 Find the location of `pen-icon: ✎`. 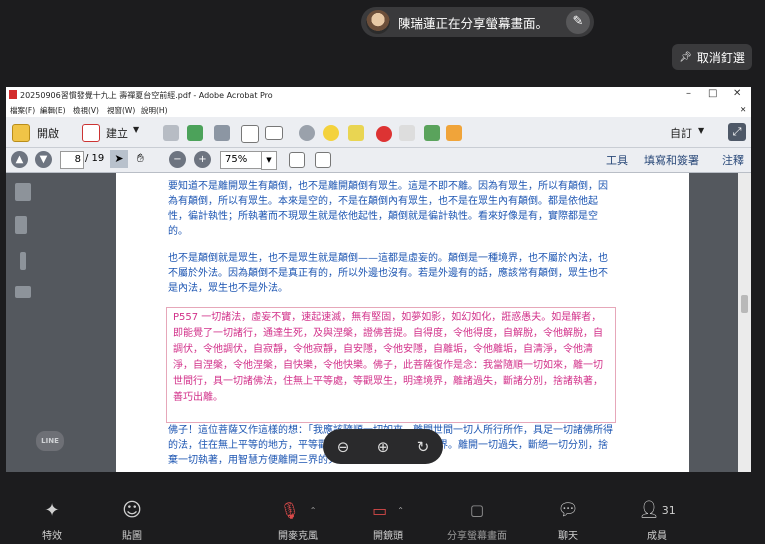

pen-icon: ✎ is located at coordinates (578, 22).